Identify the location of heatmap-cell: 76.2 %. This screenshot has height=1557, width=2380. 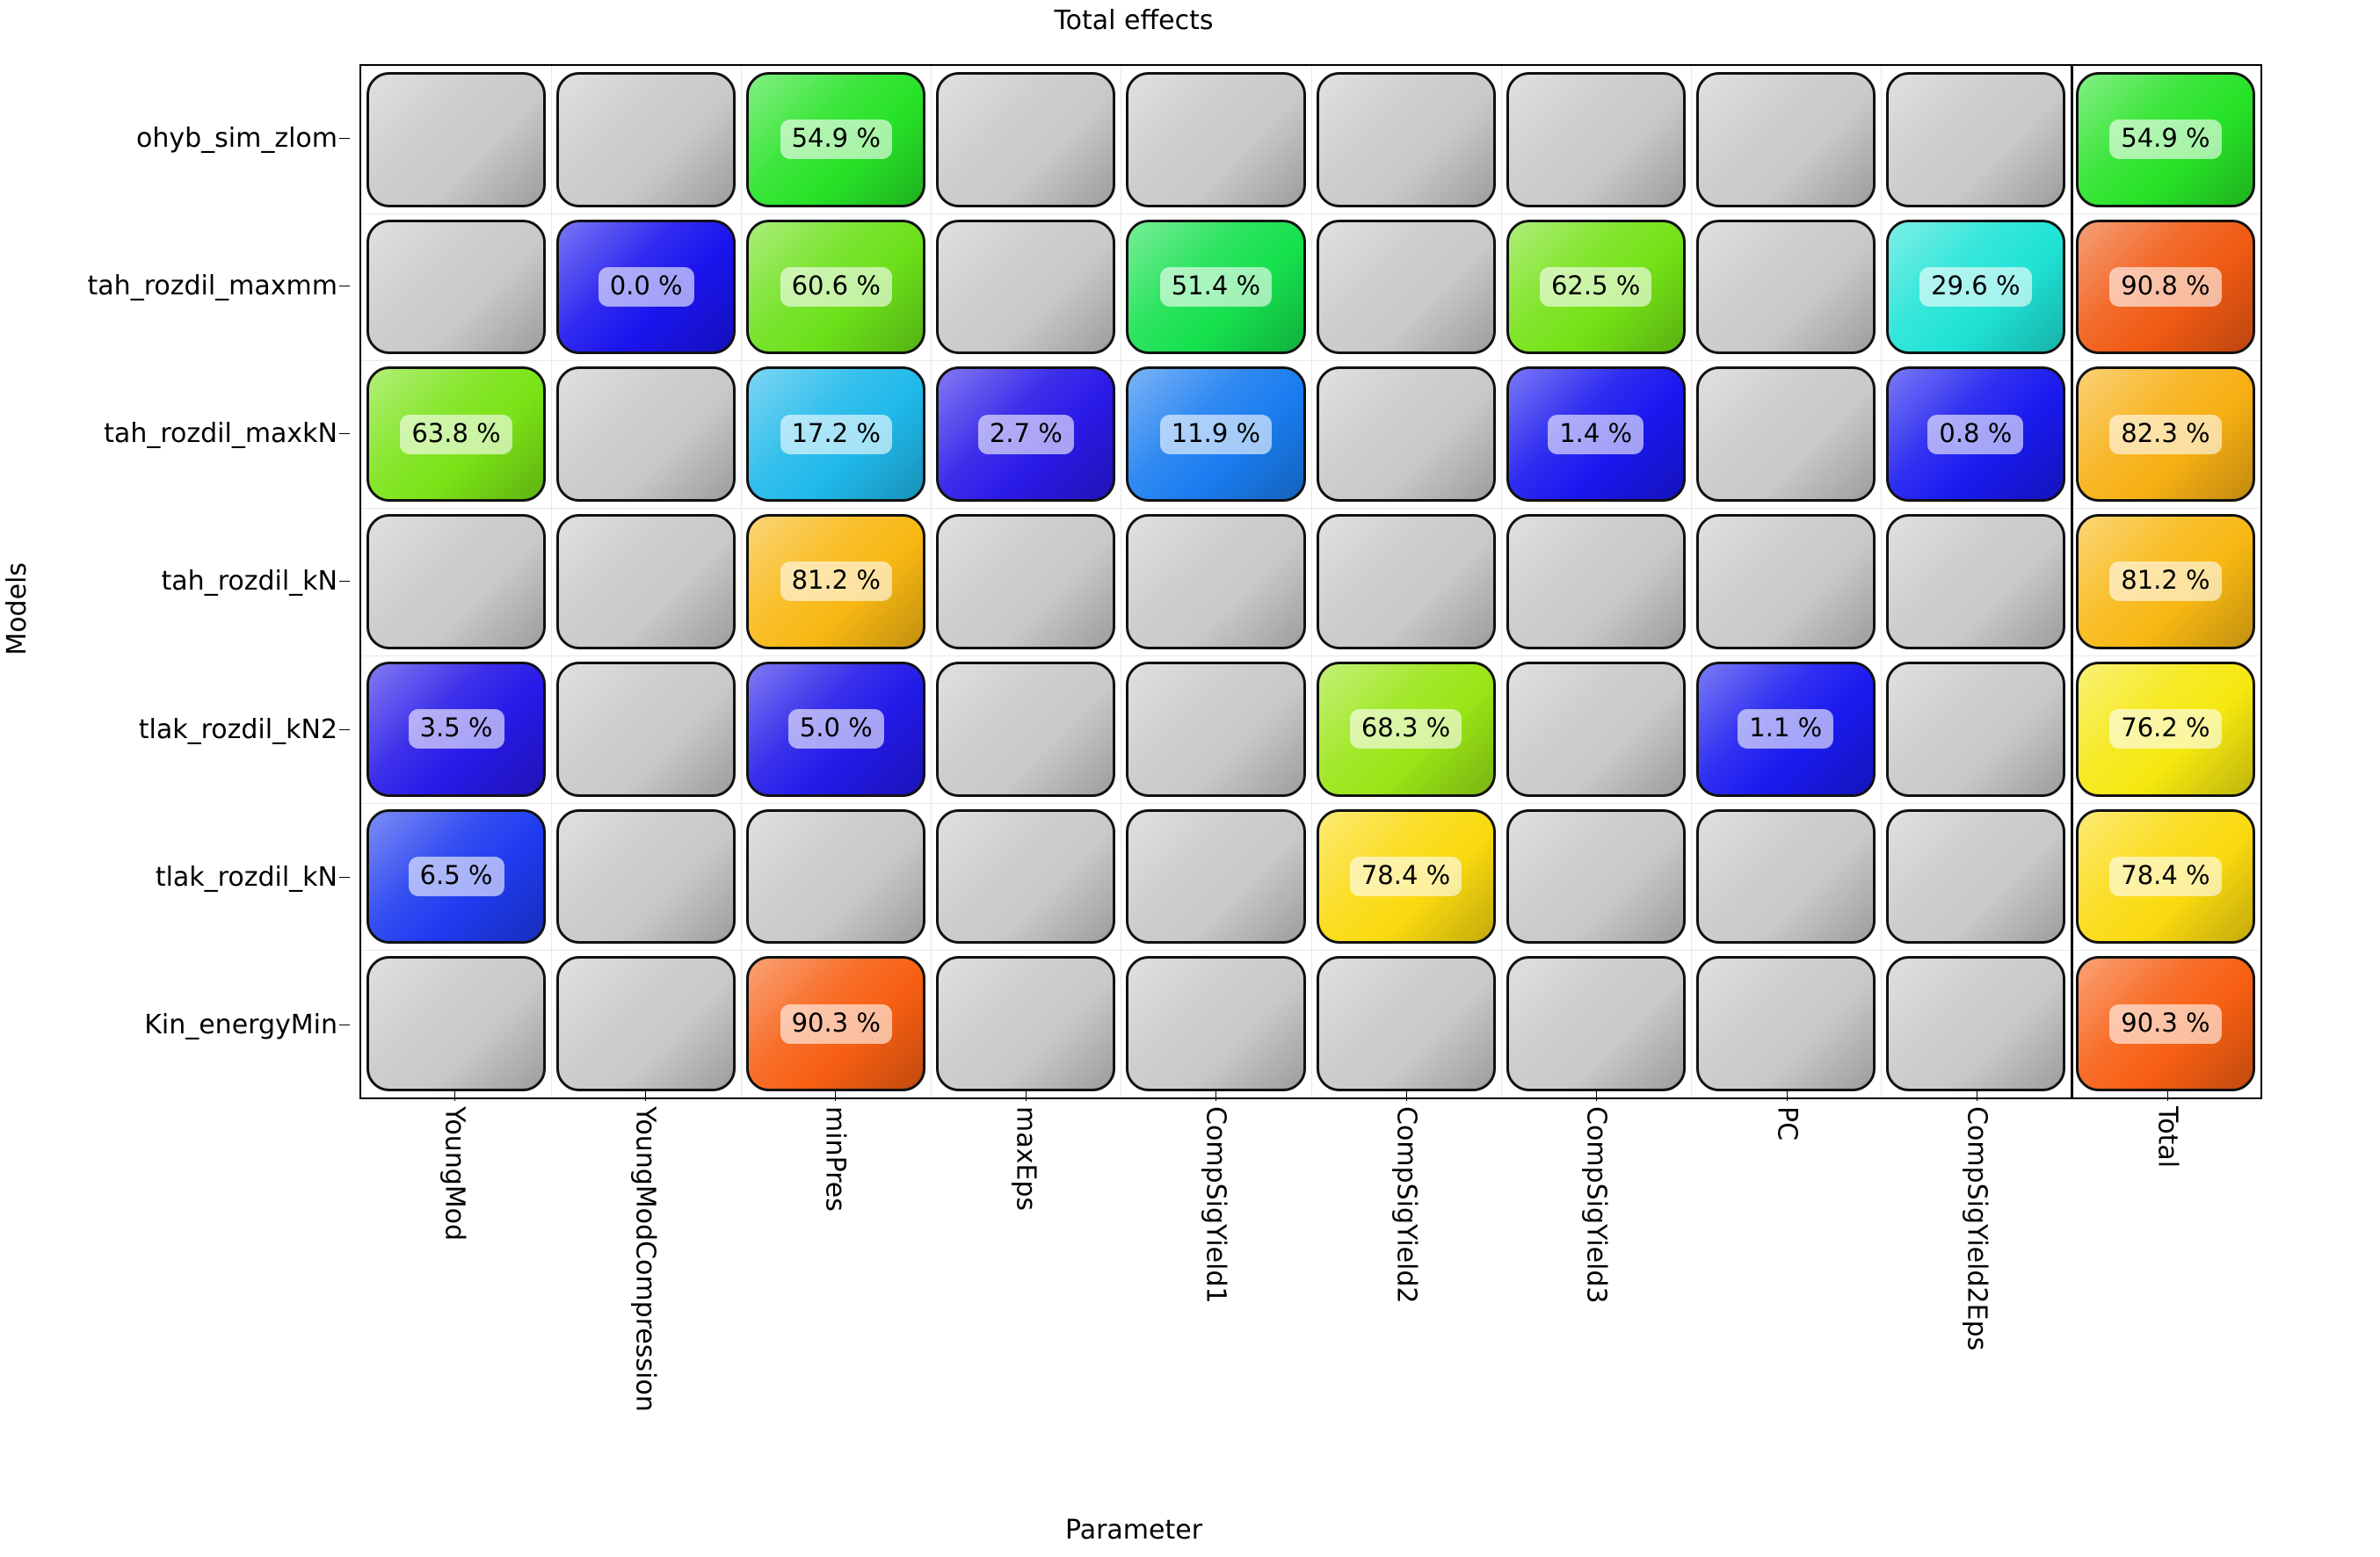
(2165, 729).